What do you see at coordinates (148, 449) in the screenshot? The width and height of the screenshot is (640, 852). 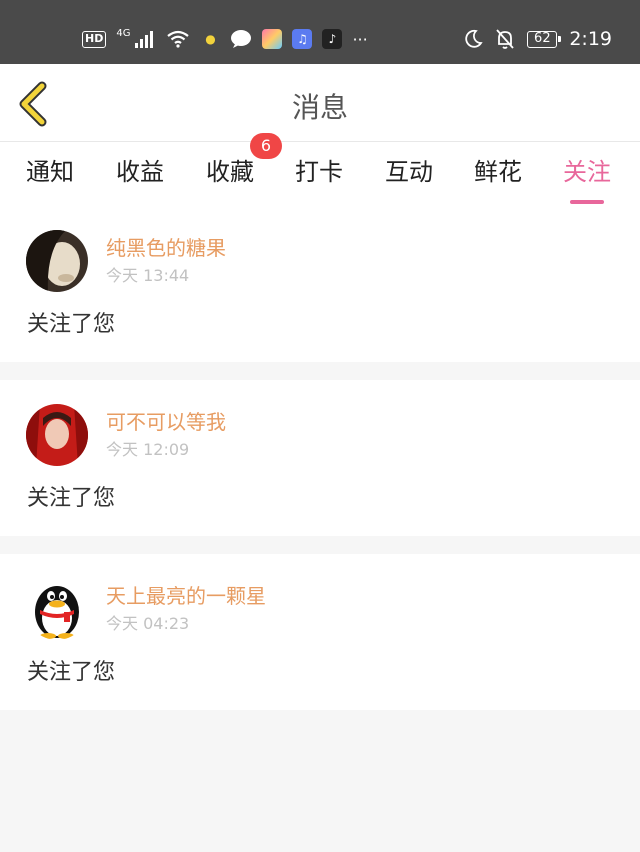 I see `message-time: 今天 12:09` at bounding box center [148, 449].